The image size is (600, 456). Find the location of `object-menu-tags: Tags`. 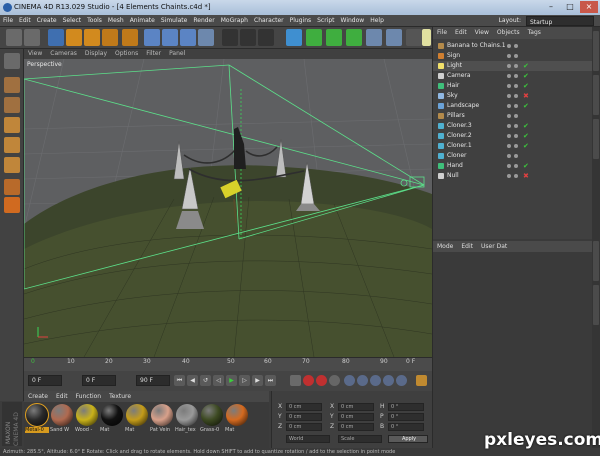

object-menu-tags: Tags is located at coordinates (534, 33).